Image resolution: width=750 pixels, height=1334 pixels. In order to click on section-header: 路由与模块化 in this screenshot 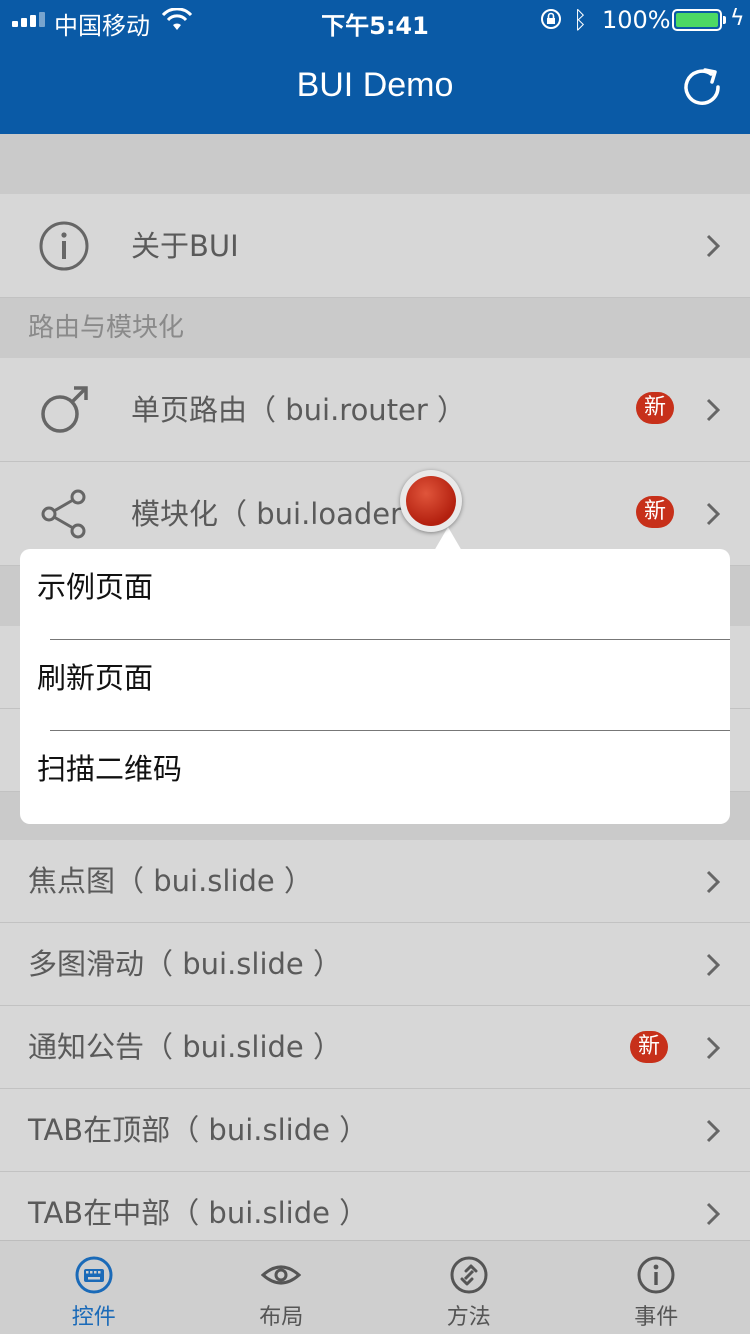, I will do `click(375, 328)`.